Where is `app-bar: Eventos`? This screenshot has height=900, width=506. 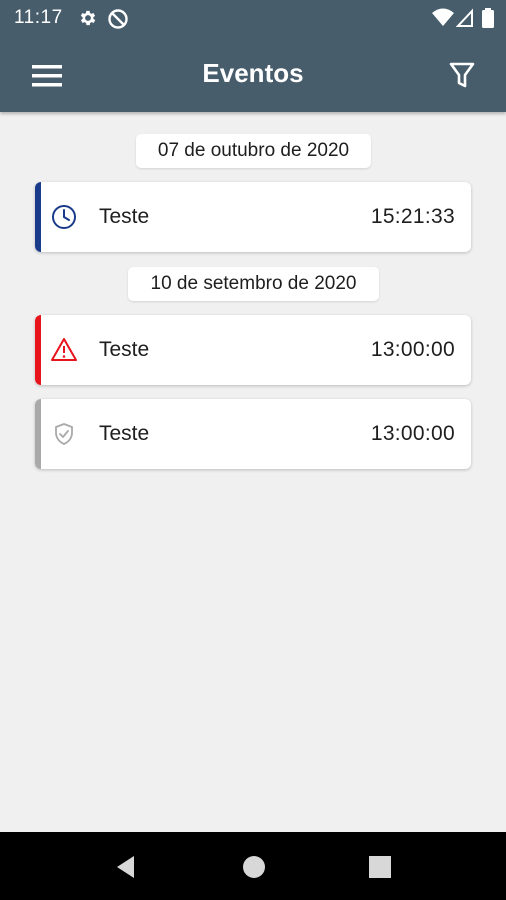 app-bar: Eventos is located at coordinates (253, 74).